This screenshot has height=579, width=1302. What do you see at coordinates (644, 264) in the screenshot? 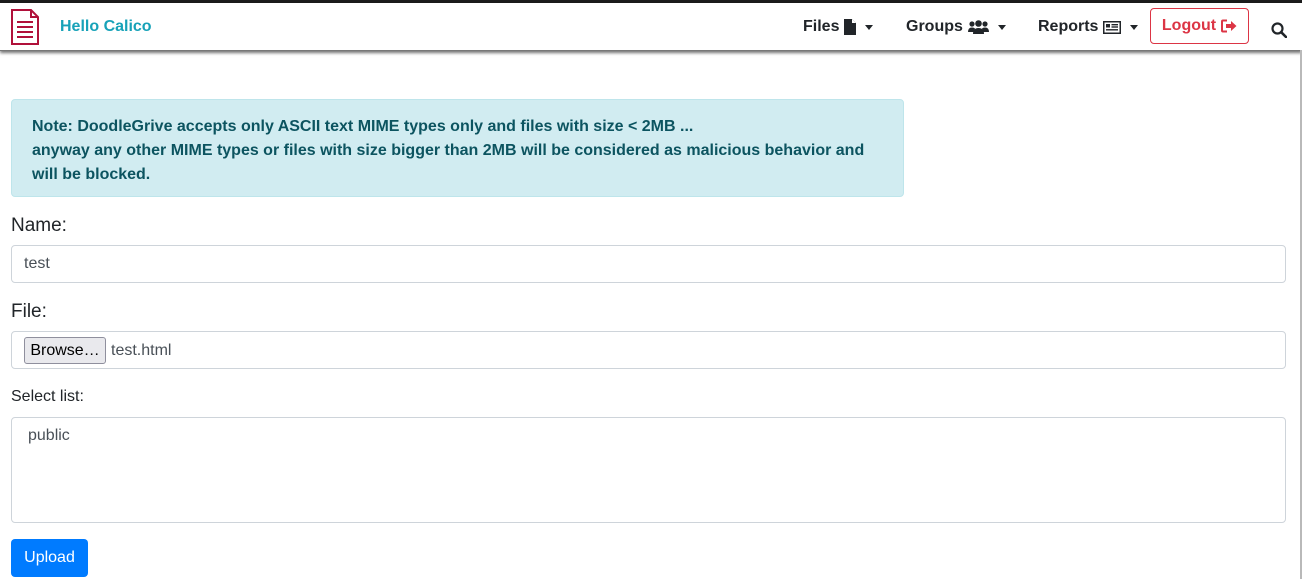
I see `name-input` at bounding box center [644, 264].